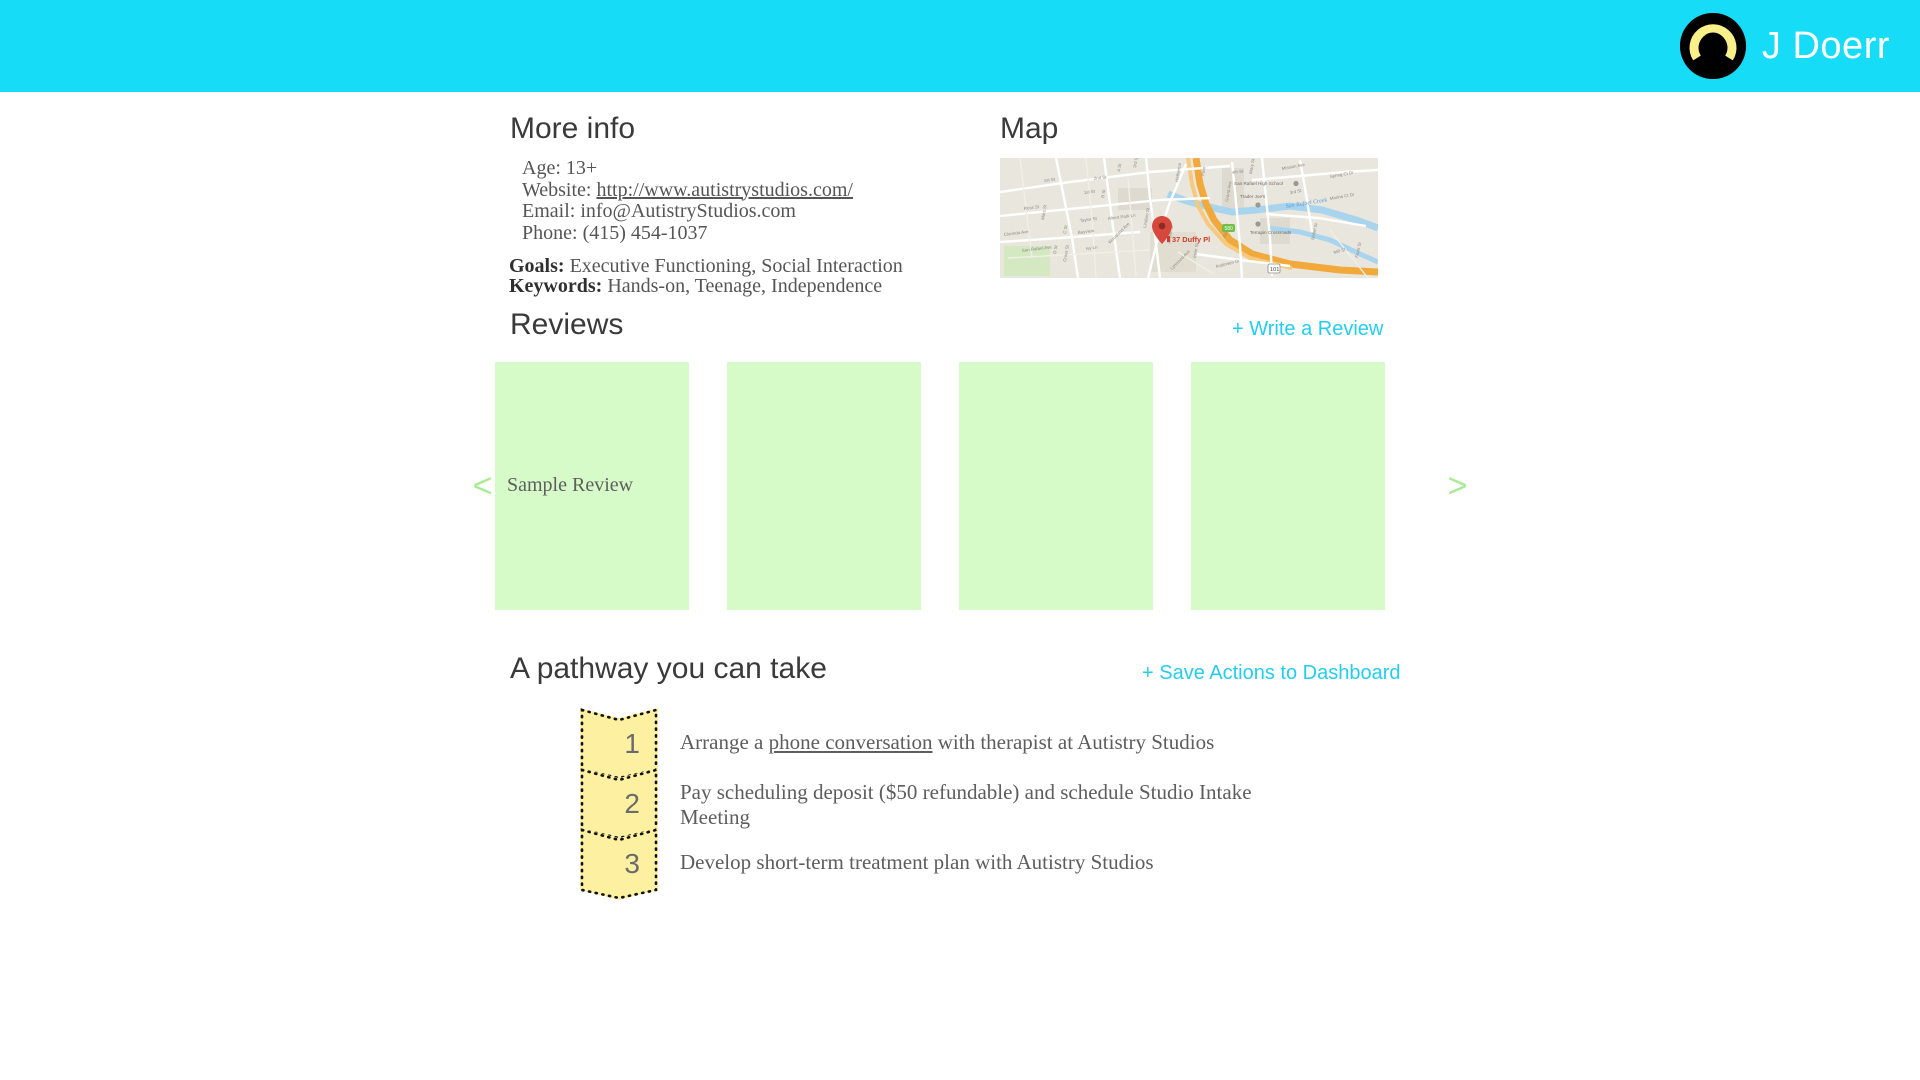 The height and width of the screenshot is (1080, 1920). What do you see at coordinates (1457, 486) in the screenshot?
I see `carousel-next-arrow-icon: >` at bounding box center [1457, 486].